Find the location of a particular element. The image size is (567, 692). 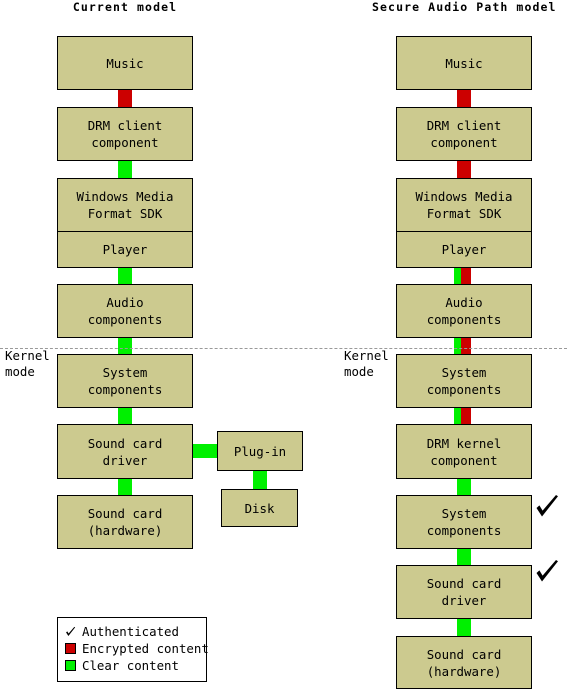

connector-secure-audio-path-model-system-to-drmkernel is located at coordinates (462, 416).